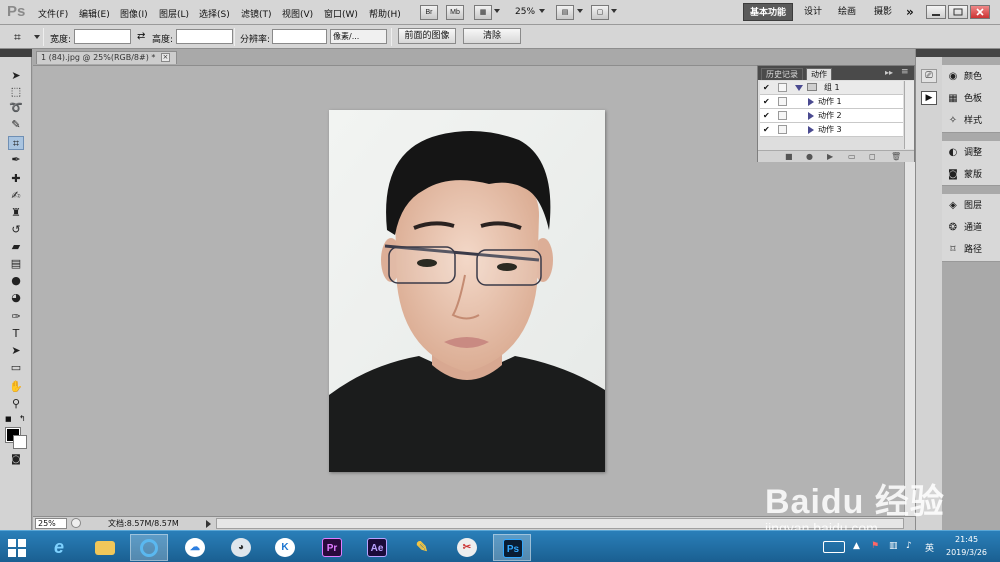 This screenshot has width=1000, height=562. Describe the element at coordinates (16, 179) in the screenshot. I see `healing-brush-tool-icon: ✚` at that location.